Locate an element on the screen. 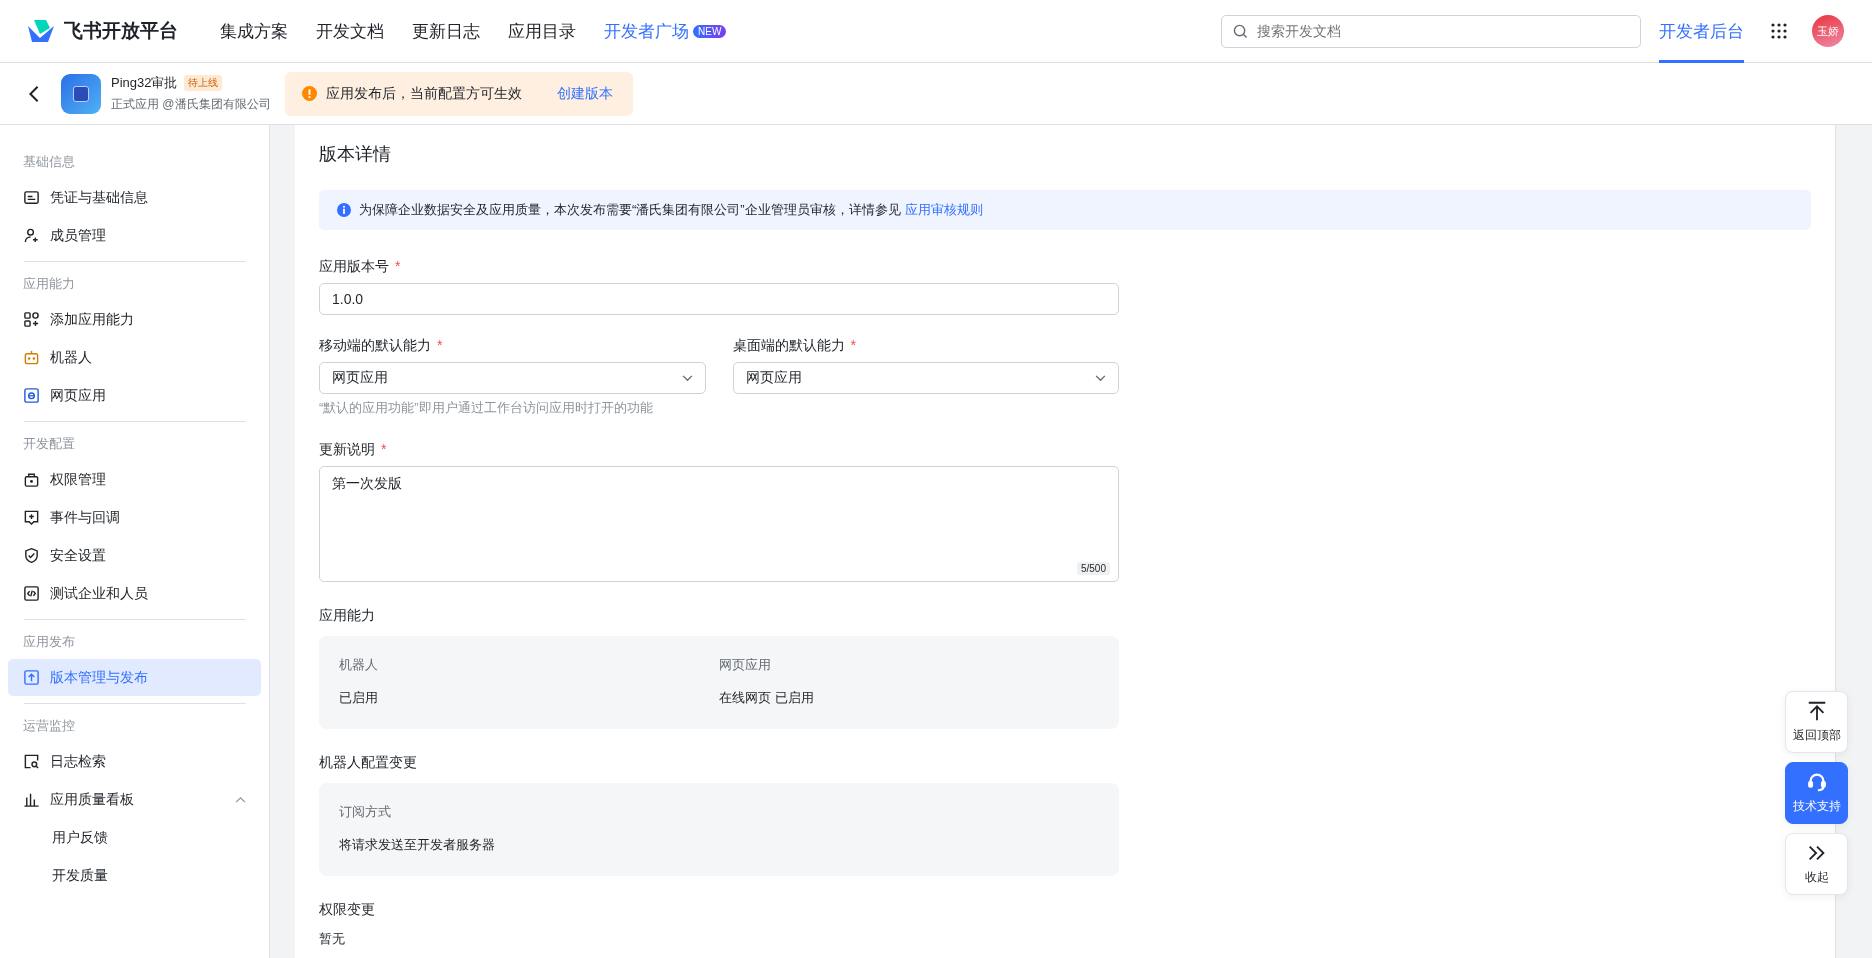 The width and height of the screenshot is (1872, 958). robot-icon is located at coordinates (31, 357).